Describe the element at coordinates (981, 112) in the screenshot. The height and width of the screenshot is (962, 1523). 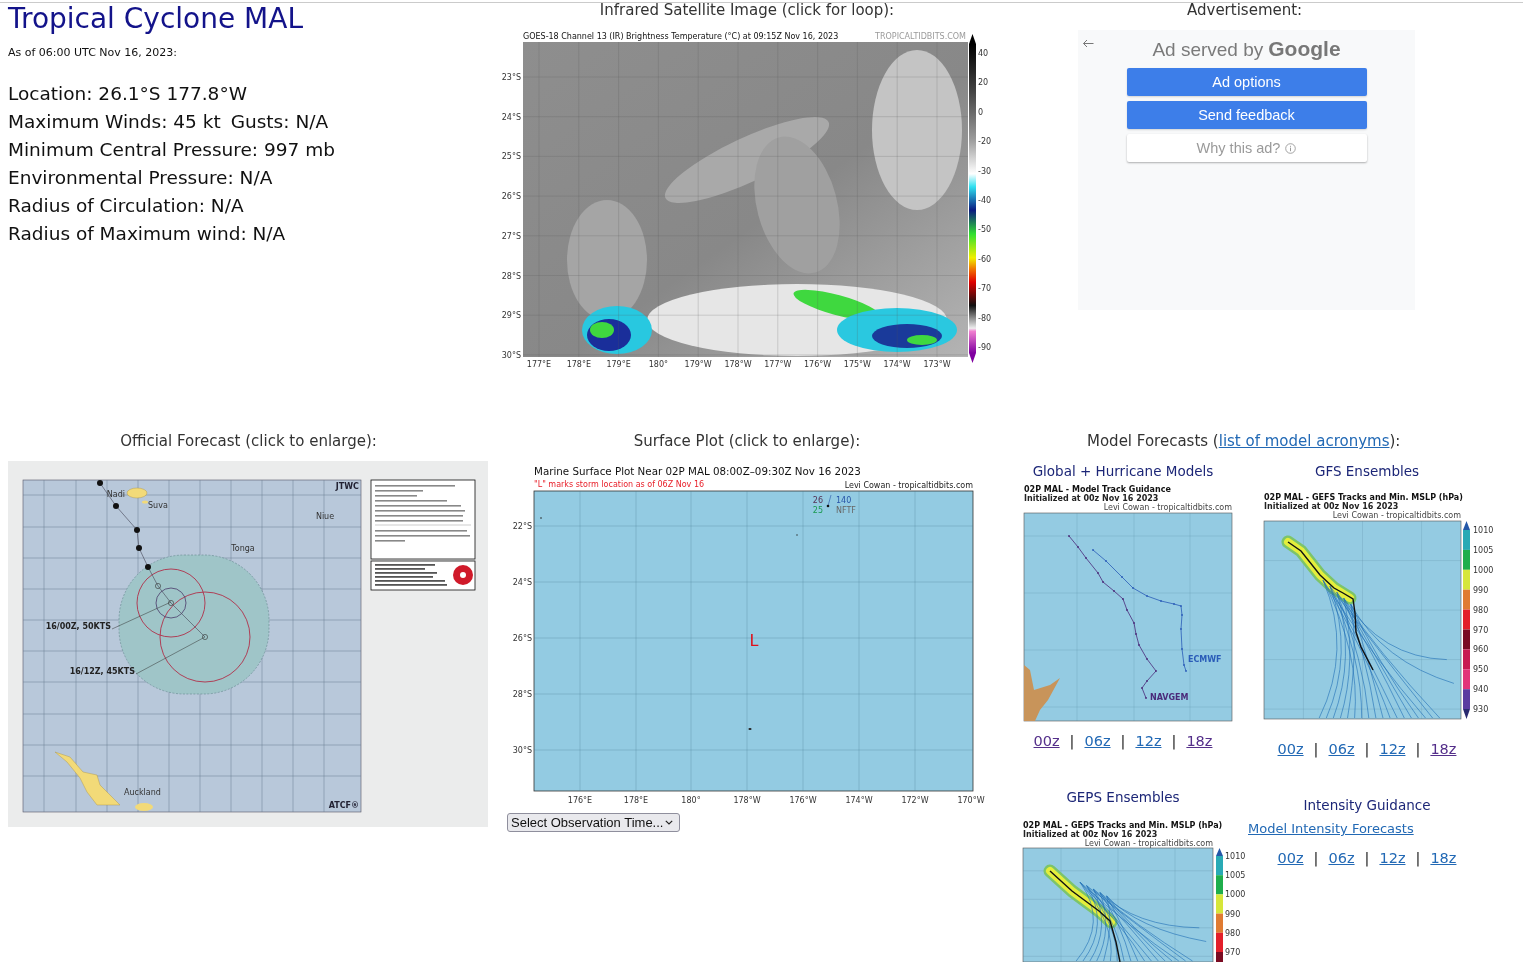
I see `scale-tick-label: 0` at that location.